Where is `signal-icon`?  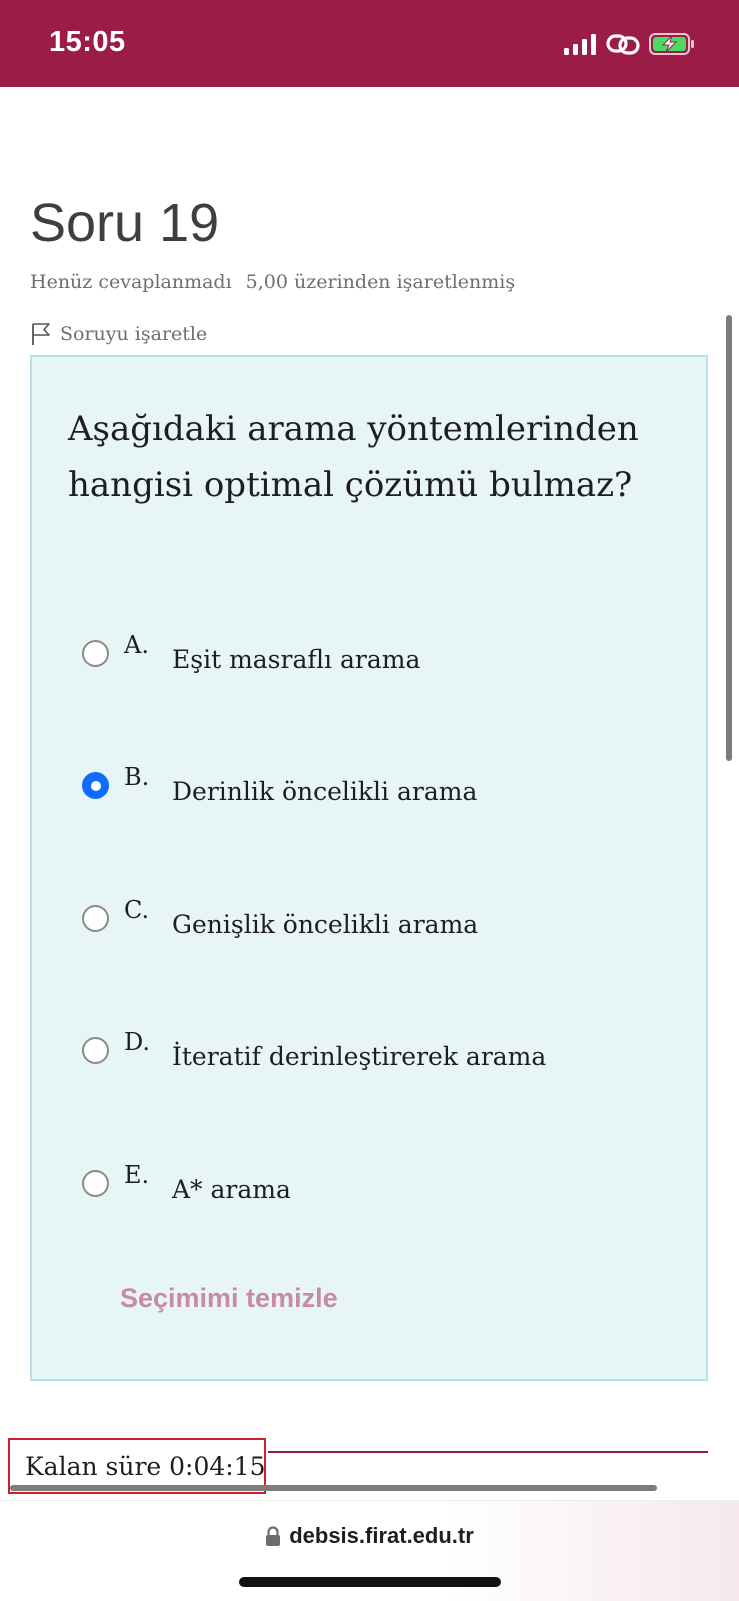 signal-icon is located at coordinates (580, 44).